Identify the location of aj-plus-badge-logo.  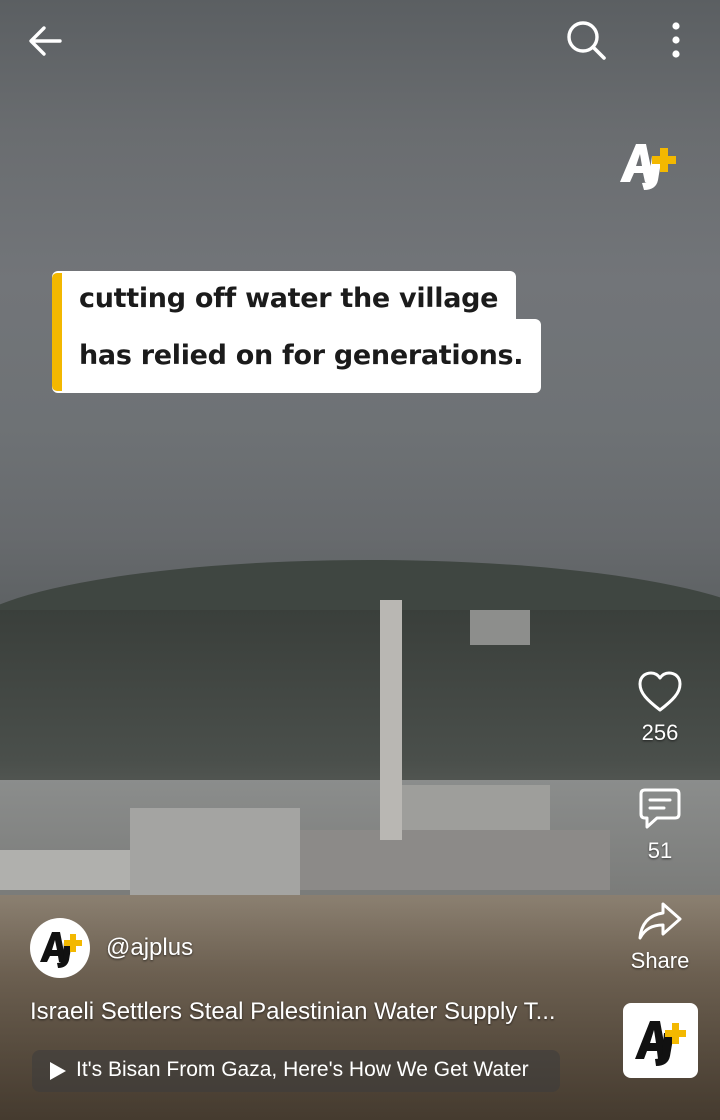
(660, 1043).